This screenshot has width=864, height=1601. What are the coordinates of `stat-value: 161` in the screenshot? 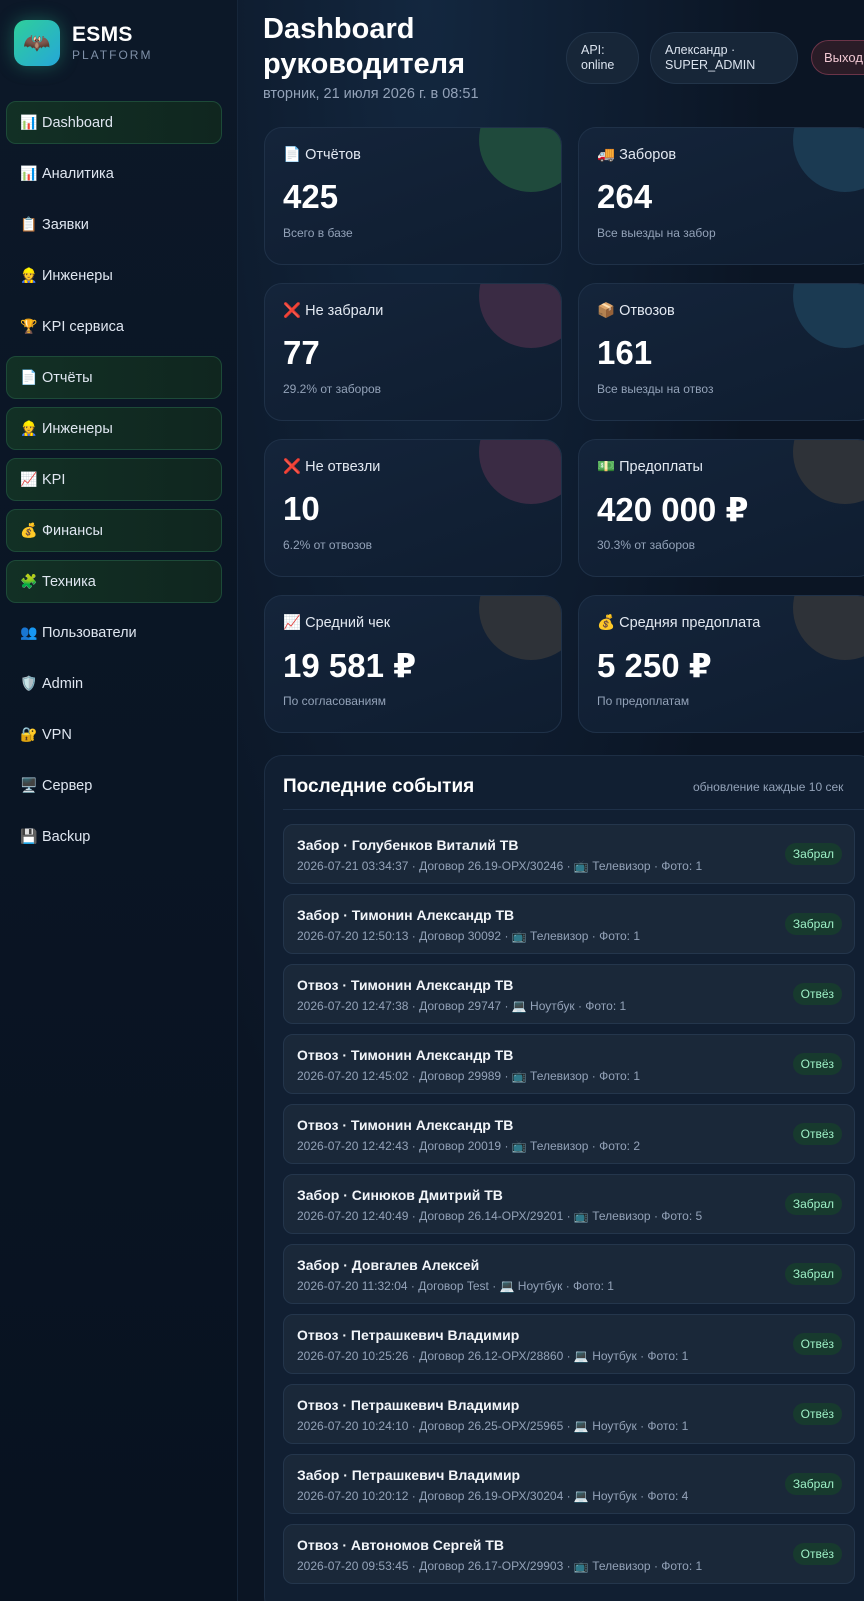 It's located at (625, 352).